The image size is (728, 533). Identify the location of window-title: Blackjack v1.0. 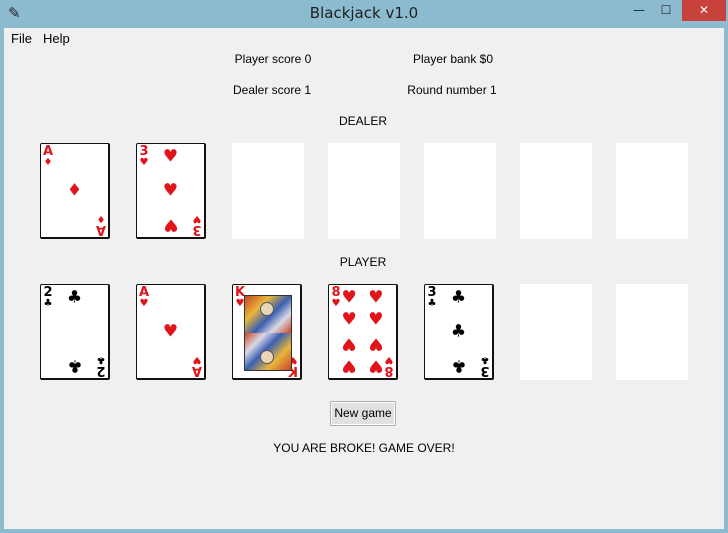
(364, 13).